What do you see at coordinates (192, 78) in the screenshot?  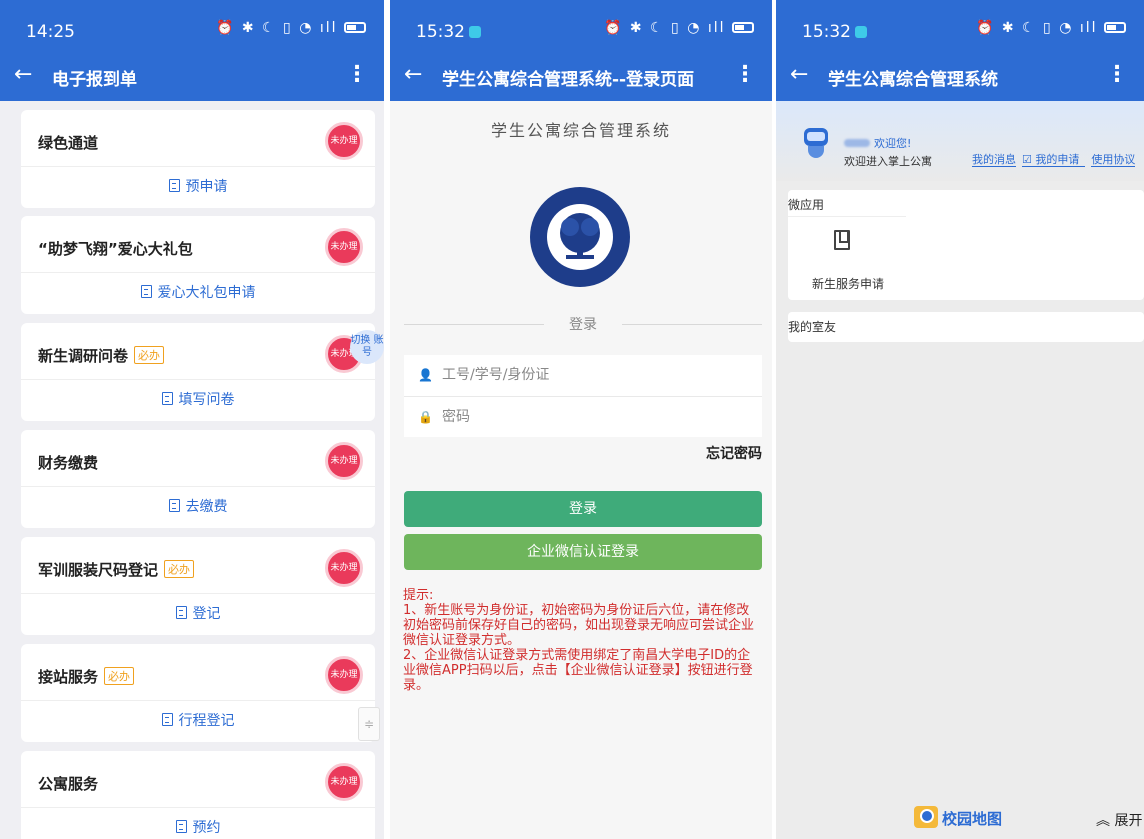 I see `nav-row: ← 电子报到单 ⋮` at bounding box center [192, 78].